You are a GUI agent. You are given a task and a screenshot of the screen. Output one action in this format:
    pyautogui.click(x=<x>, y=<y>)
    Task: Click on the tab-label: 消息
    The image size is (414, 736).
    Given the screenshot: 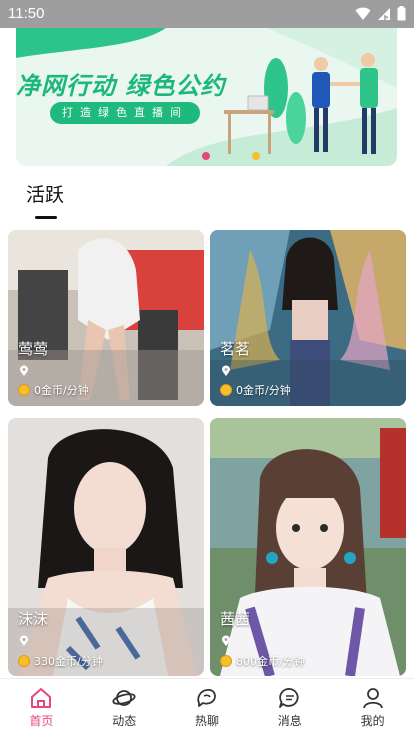 What is the action you would take?
    pyautogui.click(x=289, y=721)
    